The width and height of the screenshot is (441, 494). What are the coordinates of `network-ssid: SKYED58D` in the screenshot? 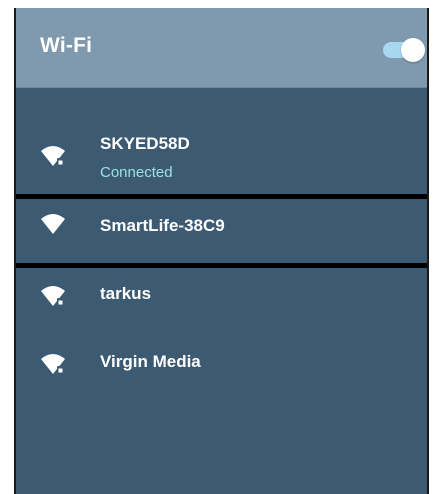 It's located at (145, 143).